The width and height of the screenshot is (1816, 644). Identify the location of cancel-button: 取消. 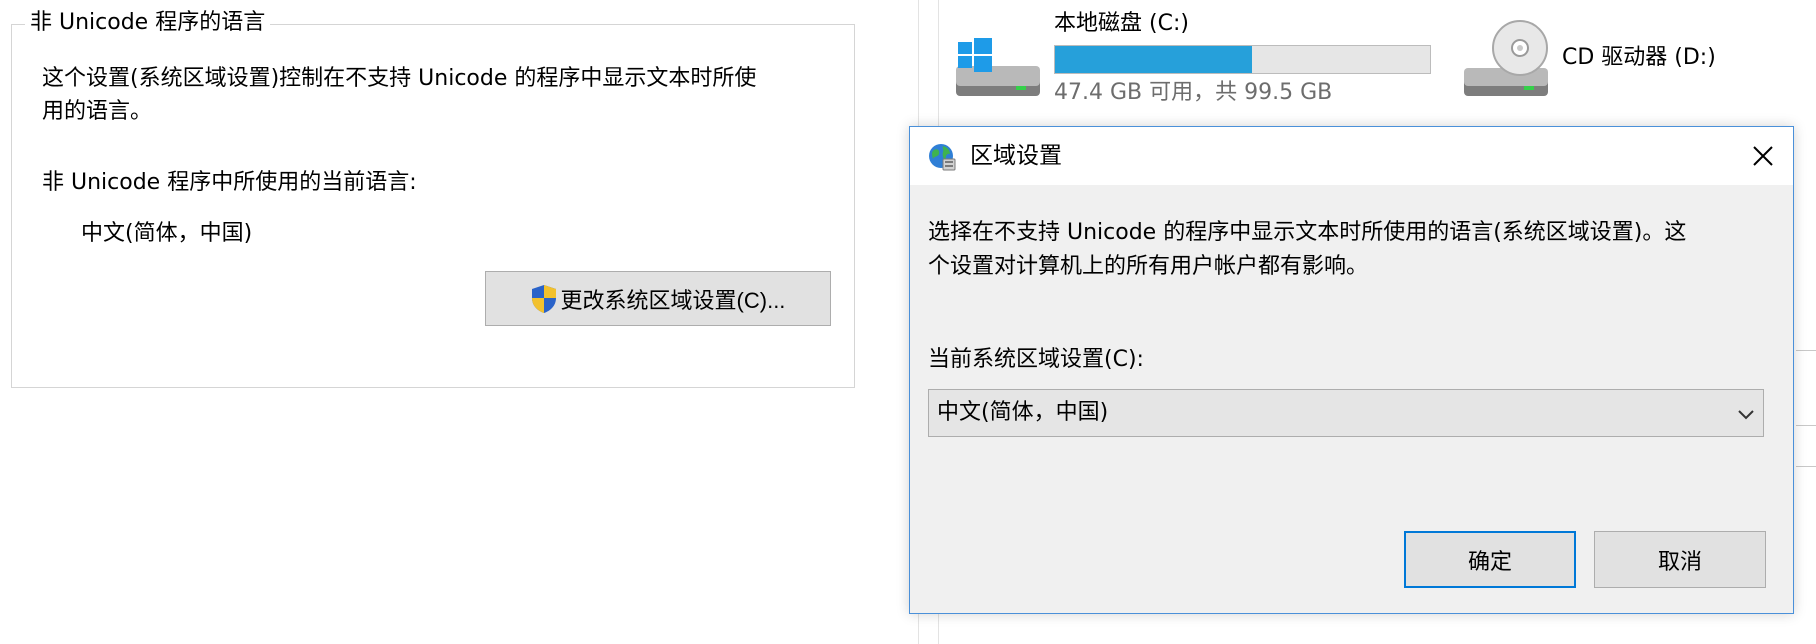
(1680, 559).